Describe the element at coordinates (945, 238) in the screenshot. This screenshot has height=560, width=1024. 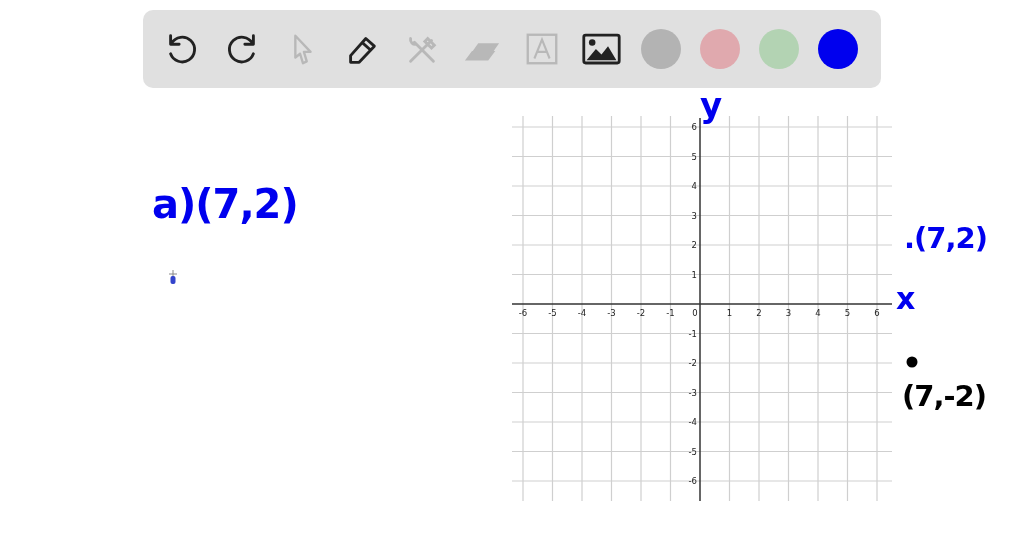
I see `handwritten-note: .(7,2)` at that location.